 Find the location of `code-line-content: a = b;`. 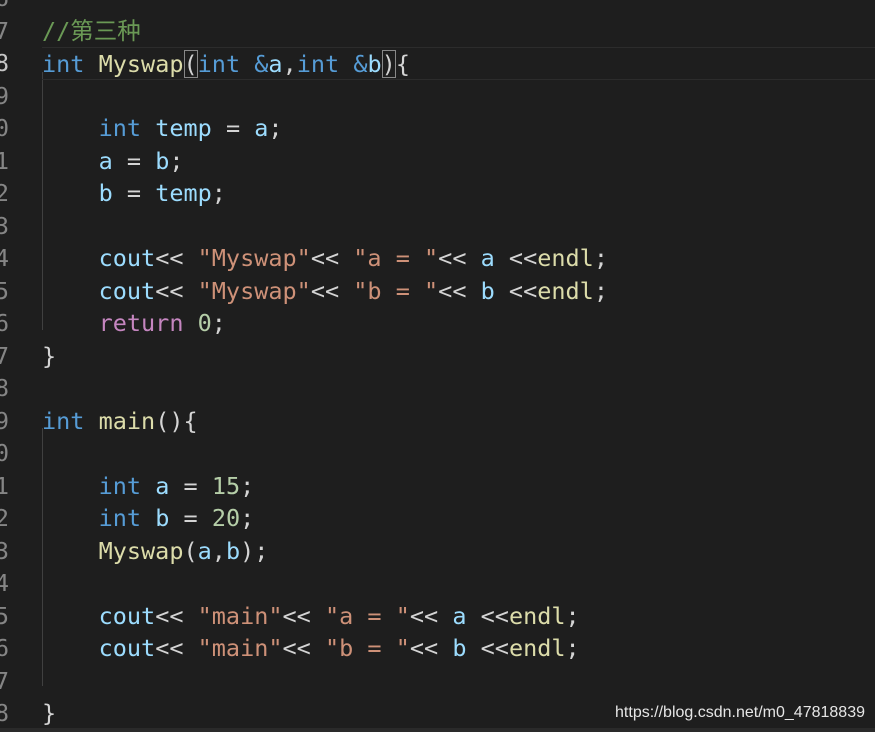

code-line-content: a = b; is located at coordinates (458, 161).